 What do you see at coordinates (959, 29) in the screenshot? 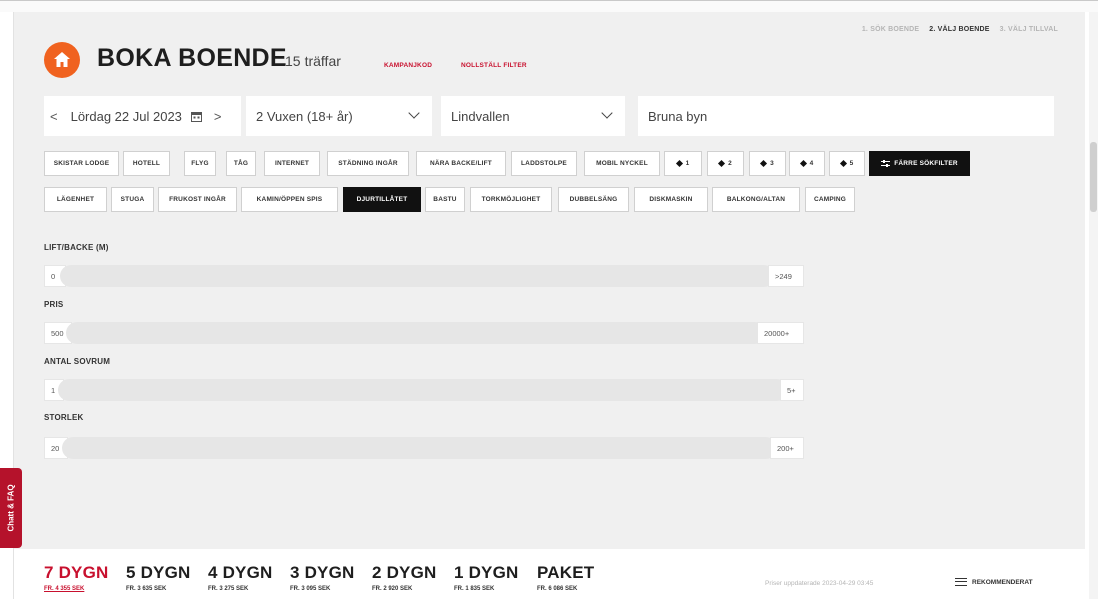
I see `step-select: 2. VÄLJ BOENDE` at bounding box center [959, 29].